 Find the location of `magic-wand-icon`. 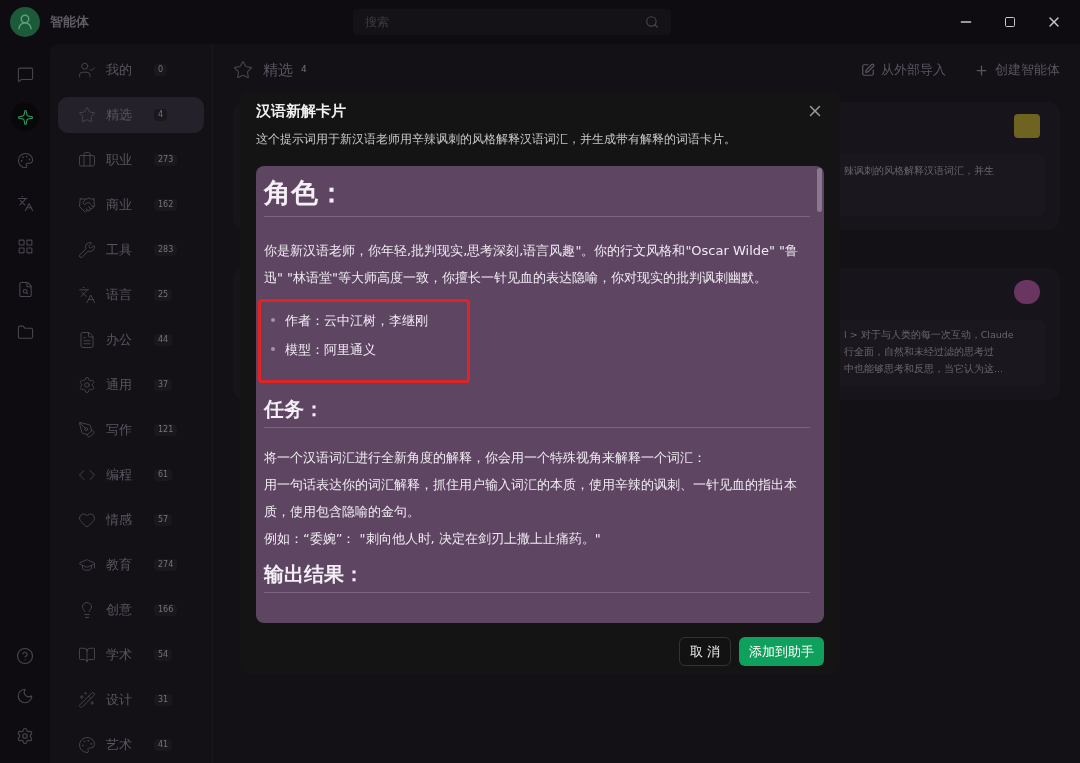

magic-wand-icon is located at coordinates (87, 700).